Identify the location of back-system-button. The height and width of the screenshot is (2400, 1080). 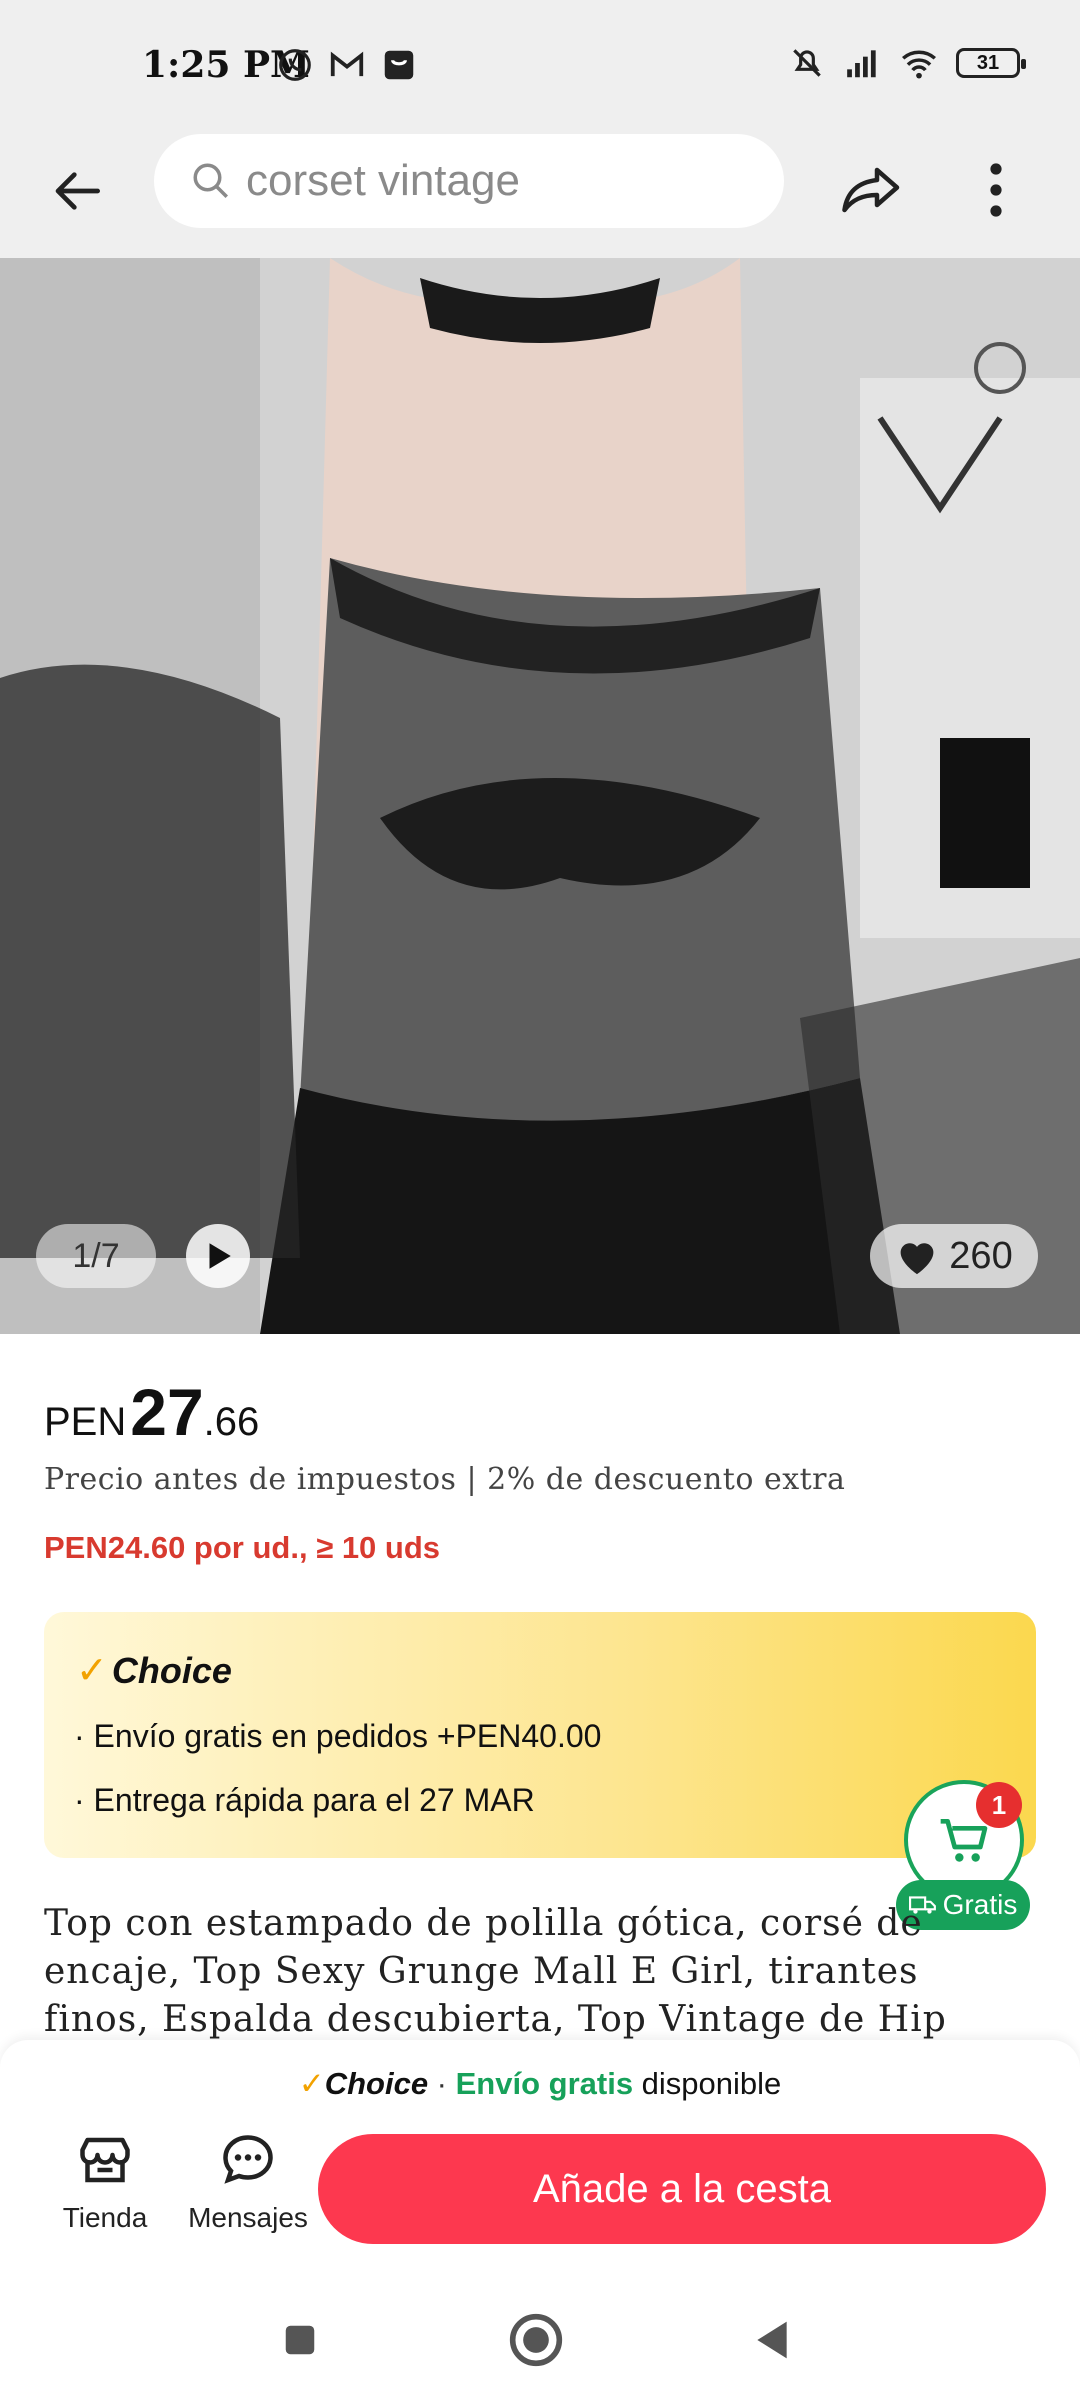
(772, 2340).